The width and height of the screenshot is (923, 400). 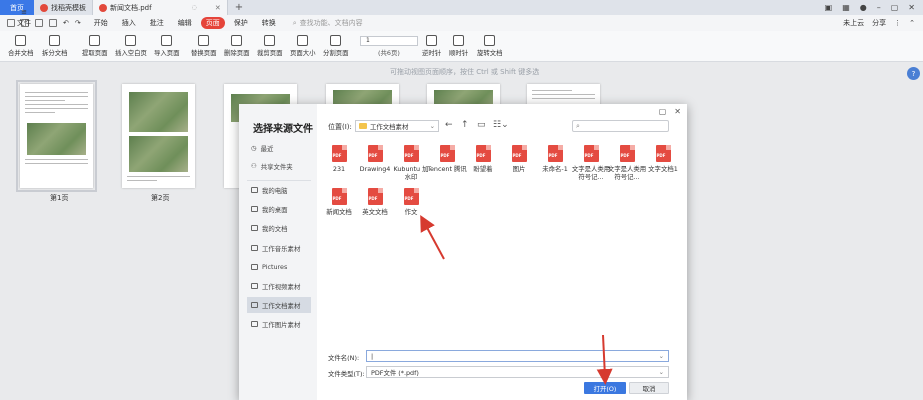 What do you see at coordinates (204, 53) in the screenshot?
I see `replace-page-label: 替换页面` at bounding box center [204, 53].